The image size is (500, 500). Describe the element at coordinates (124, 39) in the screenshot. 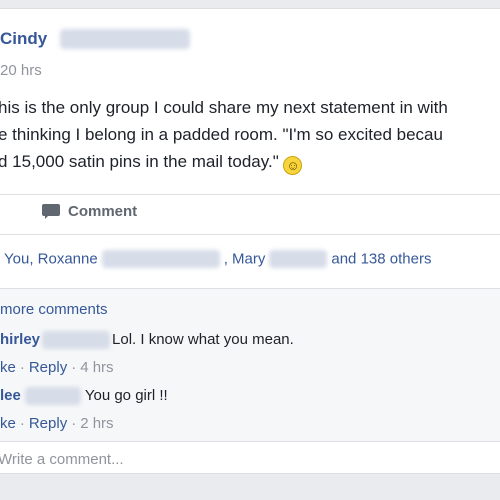

I see `author-surname-redacted` at that location.